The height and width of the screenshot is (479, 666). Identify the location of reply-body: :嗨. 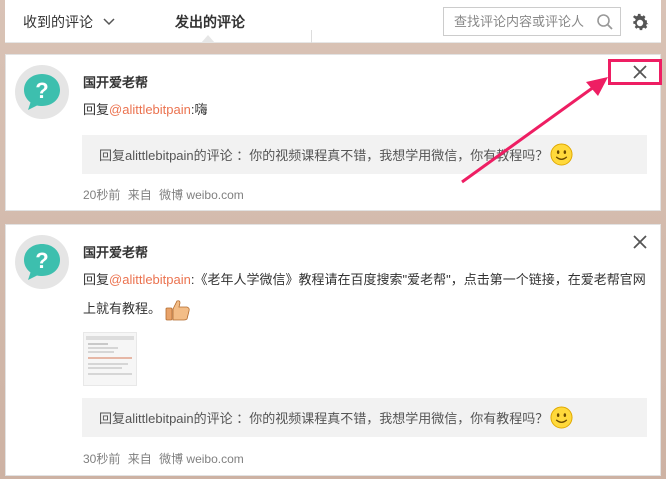
(199, 109).